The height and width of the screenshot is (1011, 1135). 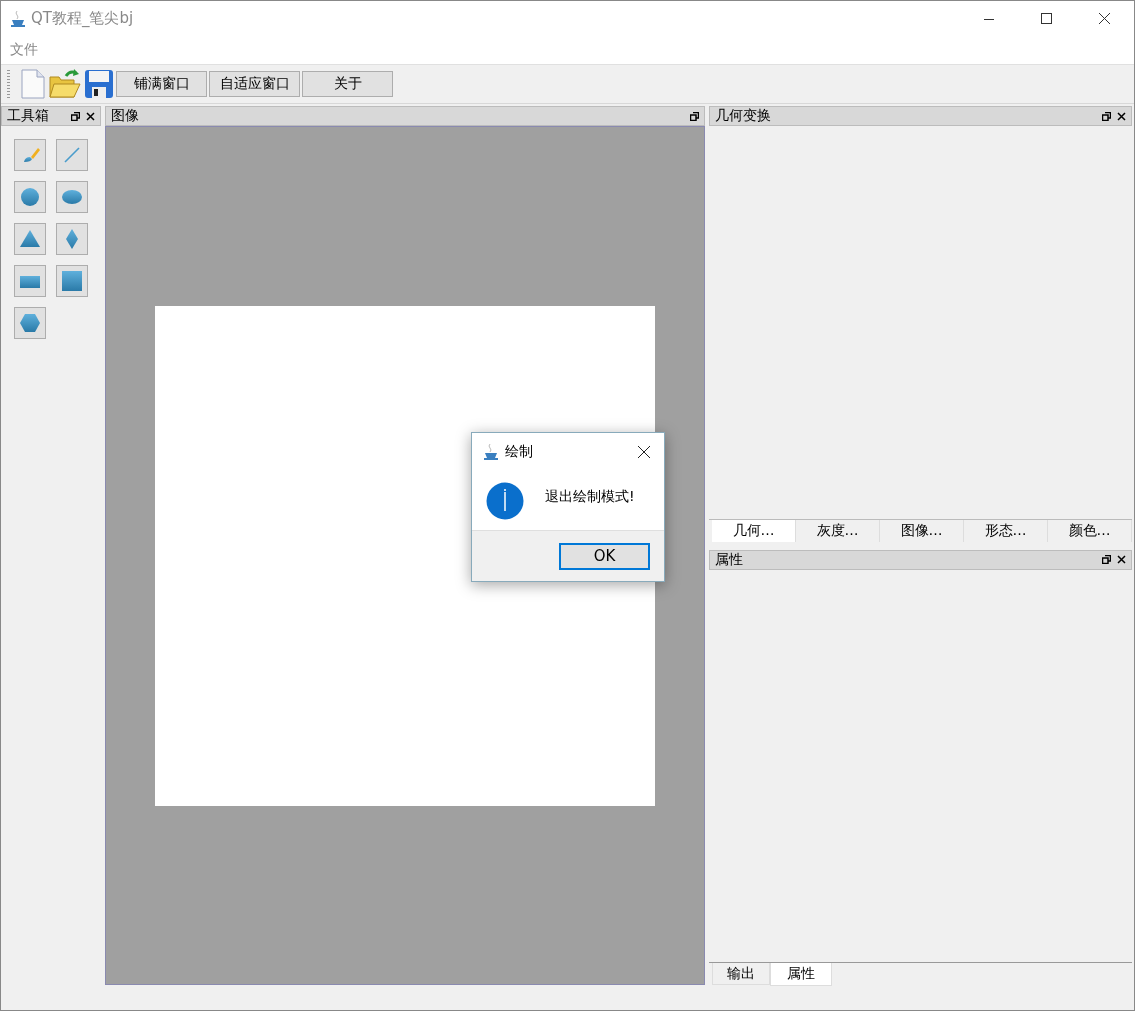 What do you see at coordinates (28, 116) in the screenshot?
I see `dock-title: 工具箱` at bounding box center [28, 116].